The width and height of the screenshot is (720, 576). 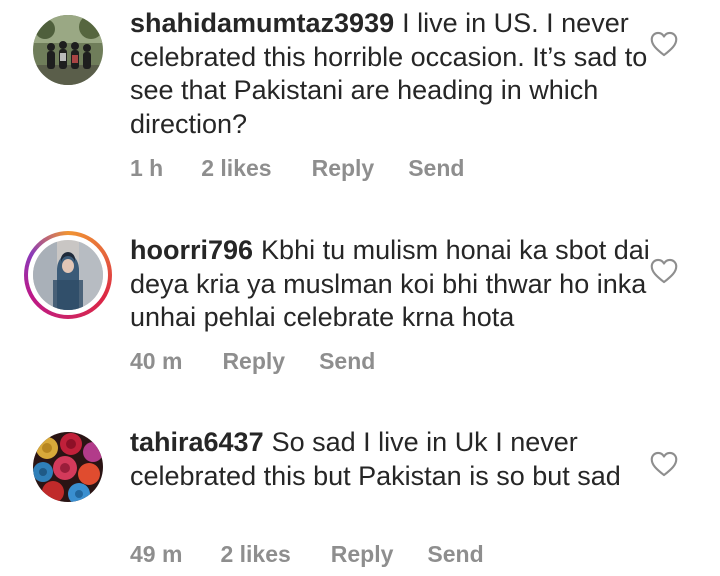 I want to click on comment-username: shahidamumtaz3939, so click(x=262, y=23).